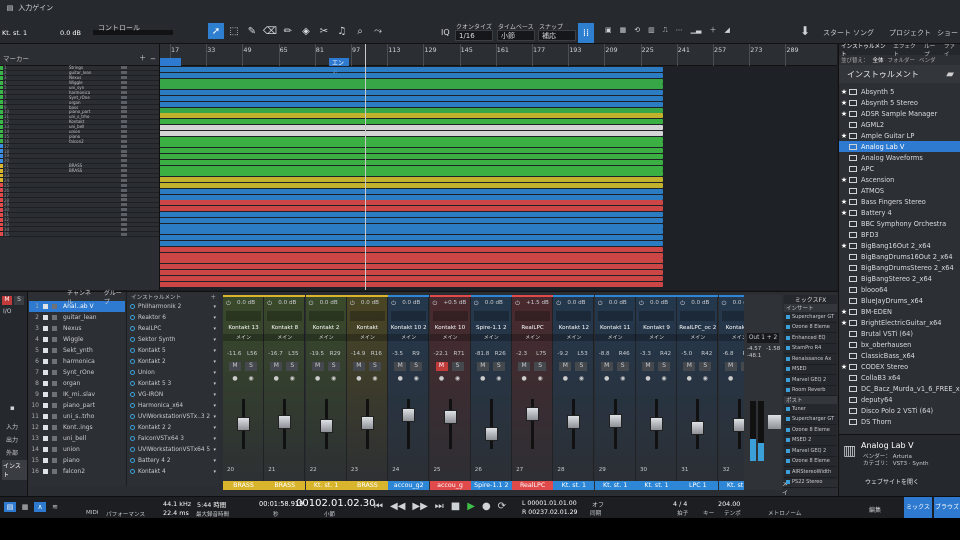 The image size is (960, 540). Describe the element at coordinates (899, 212) in the screenshot. I see `browser-item: ★ Battery 4` at that location.